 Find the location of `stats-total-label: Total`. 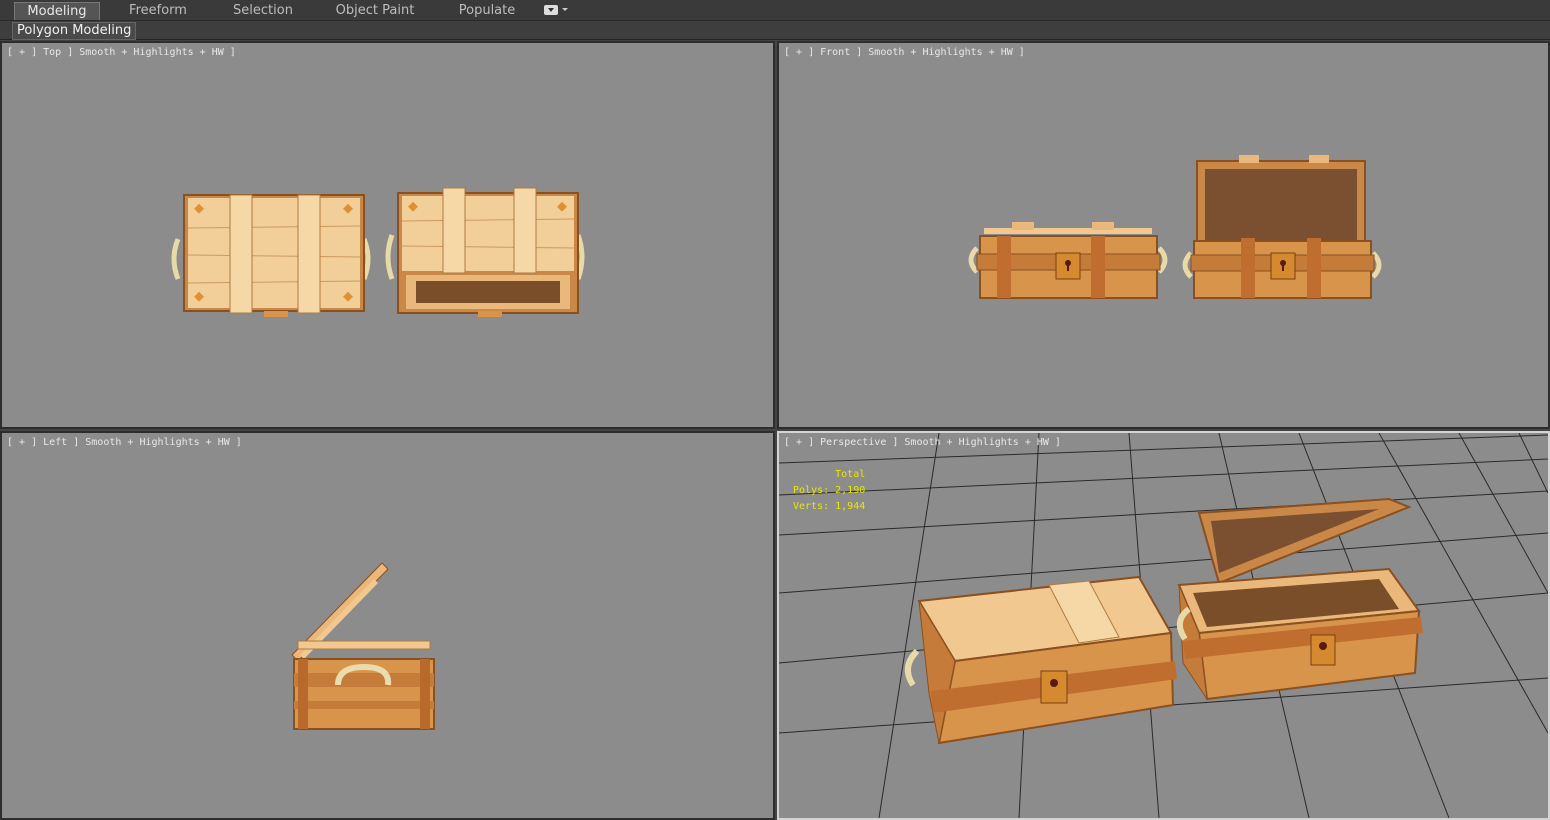

stats-total-label: Total is located at coordinates (850, 474).